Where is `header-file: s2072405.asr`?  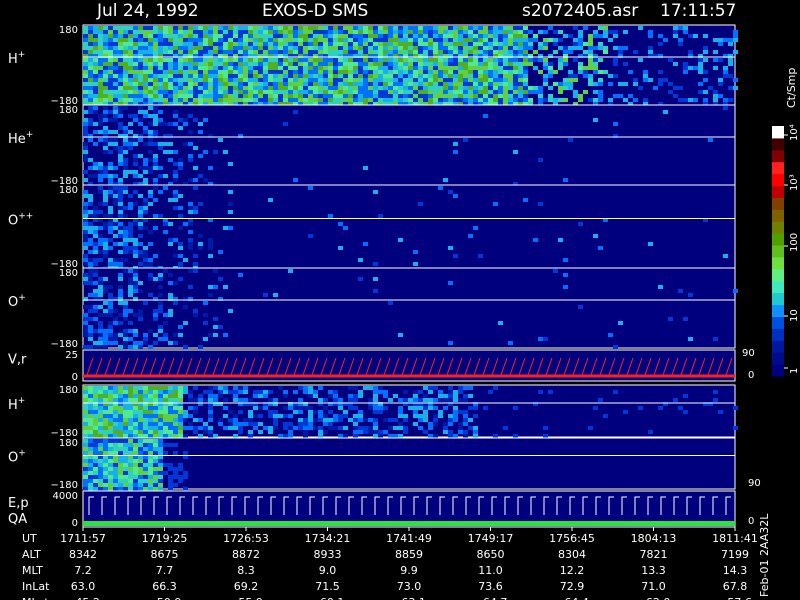 header-file: s2072405.asr is located at coordinates (580, 11).